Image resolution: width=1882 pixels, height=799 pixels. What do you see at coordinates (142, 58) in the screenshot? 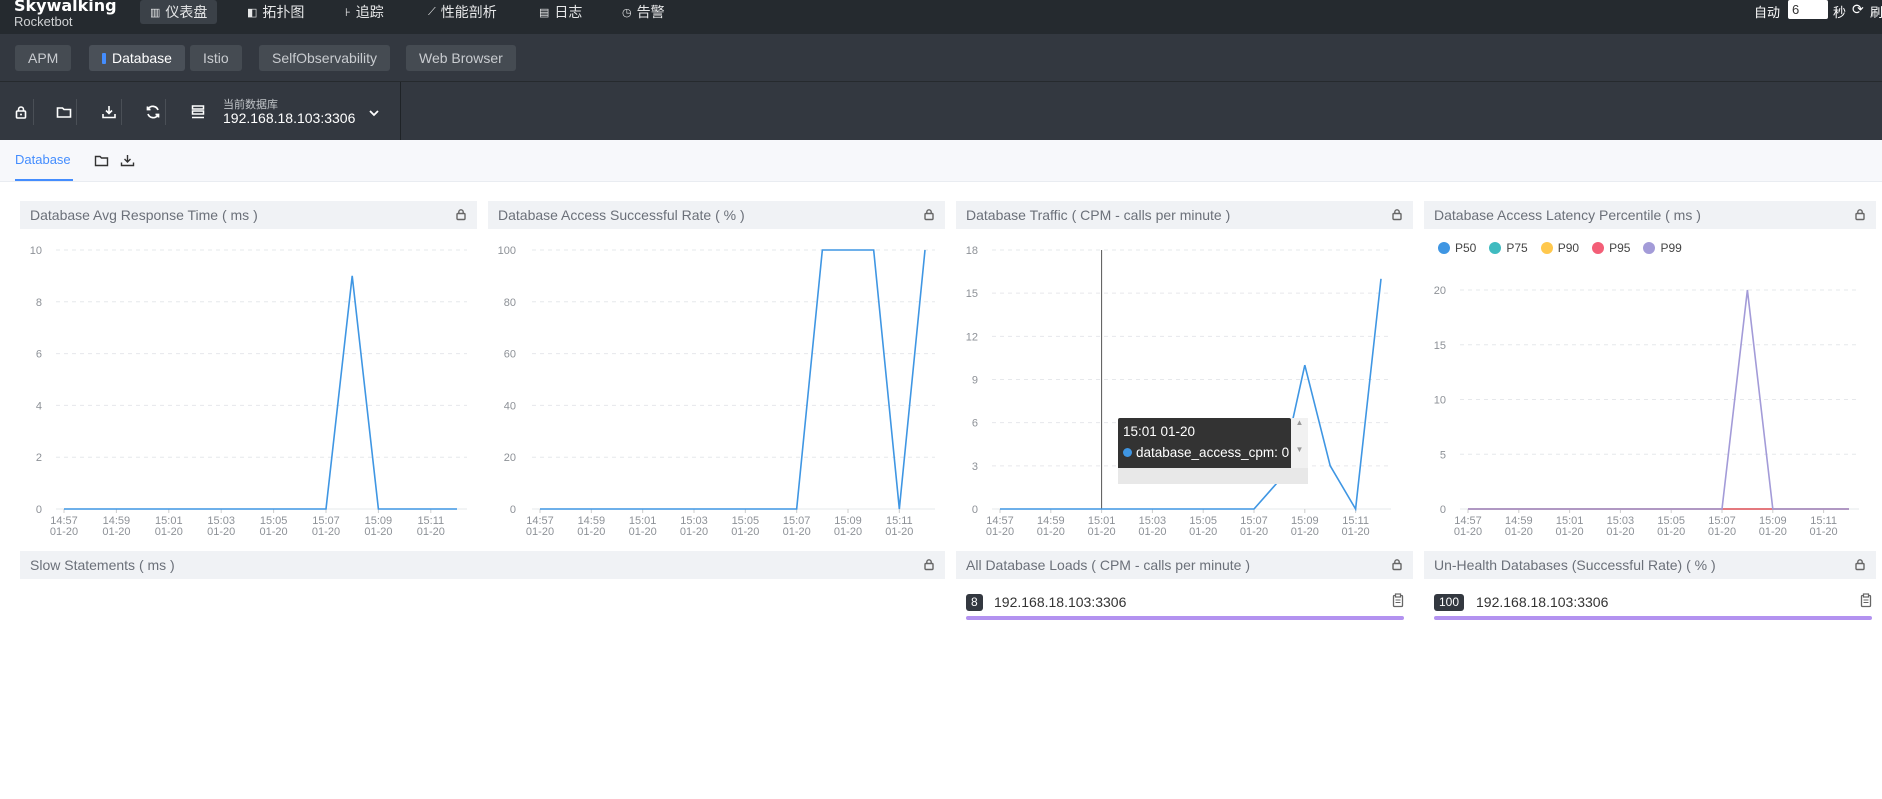
I see `tab-label: Database` at bounding box center [142, 58].